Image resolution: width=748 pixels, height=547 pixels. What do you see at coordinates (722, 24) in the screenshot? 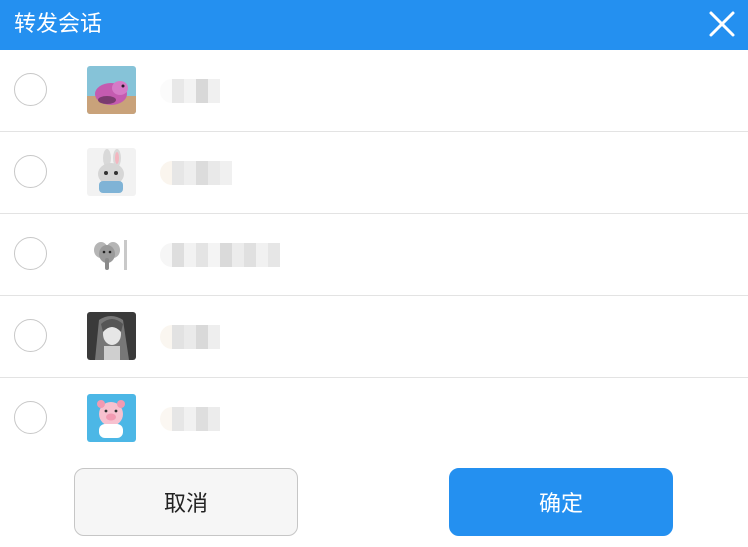
I see `close-icon` at bounding box center [722, 24].